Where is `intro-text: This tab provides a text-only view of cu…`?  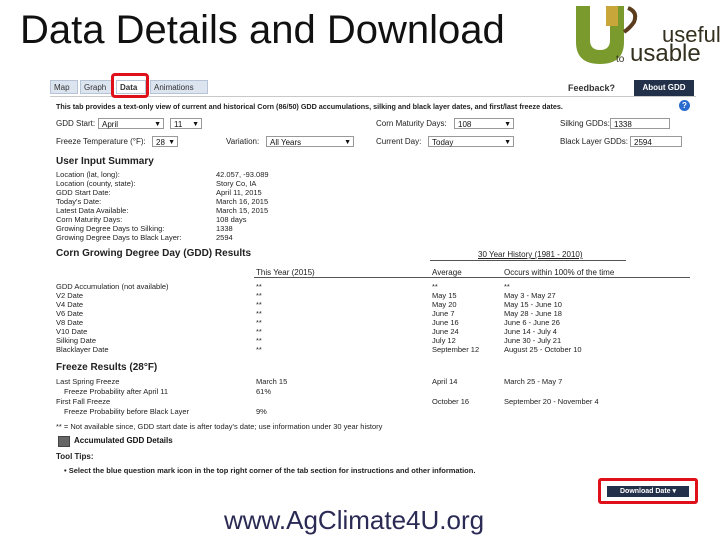 intro-text: This tab provides a text-only view of cu… is located at coordinates (309, 106).